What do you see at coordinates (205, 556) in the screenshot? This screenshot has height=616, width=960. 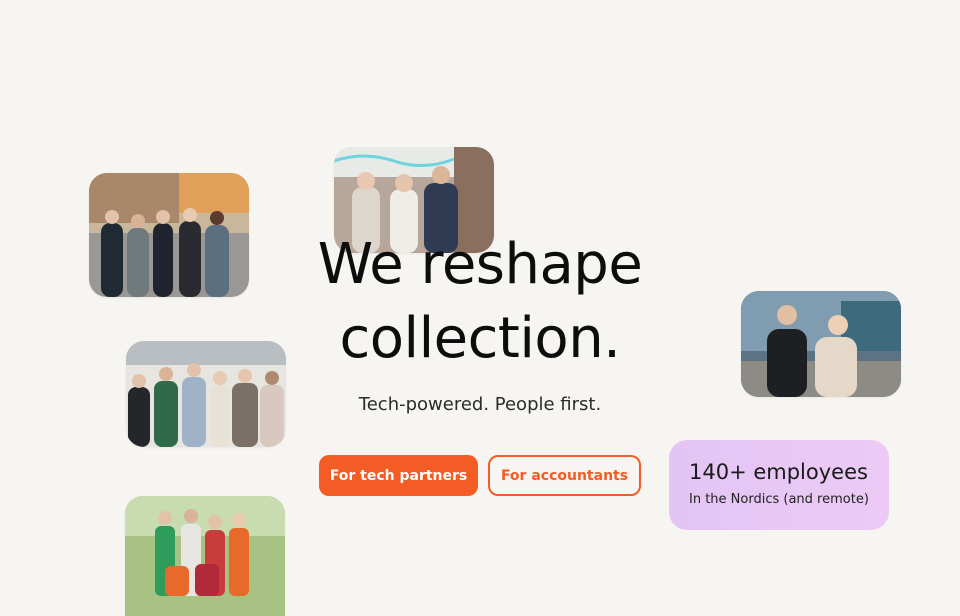 I see `team-photo-park` at bounding box center [205, 556].